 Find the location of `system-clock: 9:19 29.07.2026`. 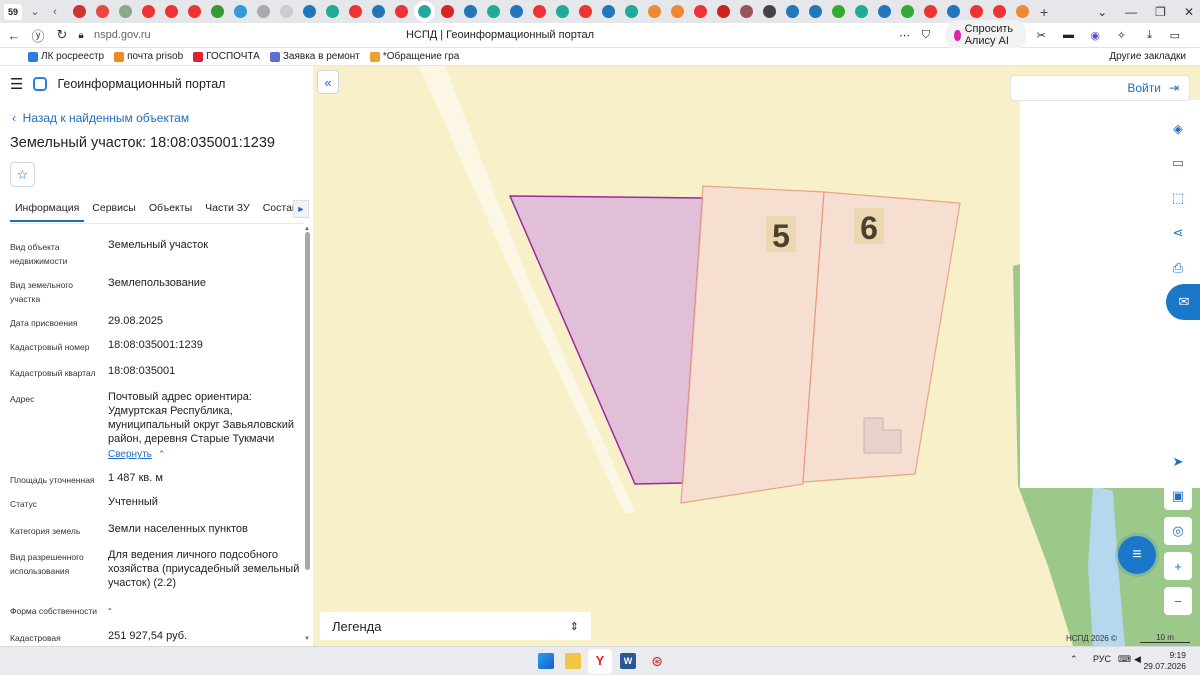

system-clock: 9:19 29.07.2026 is located at coordinates (1164, 661).